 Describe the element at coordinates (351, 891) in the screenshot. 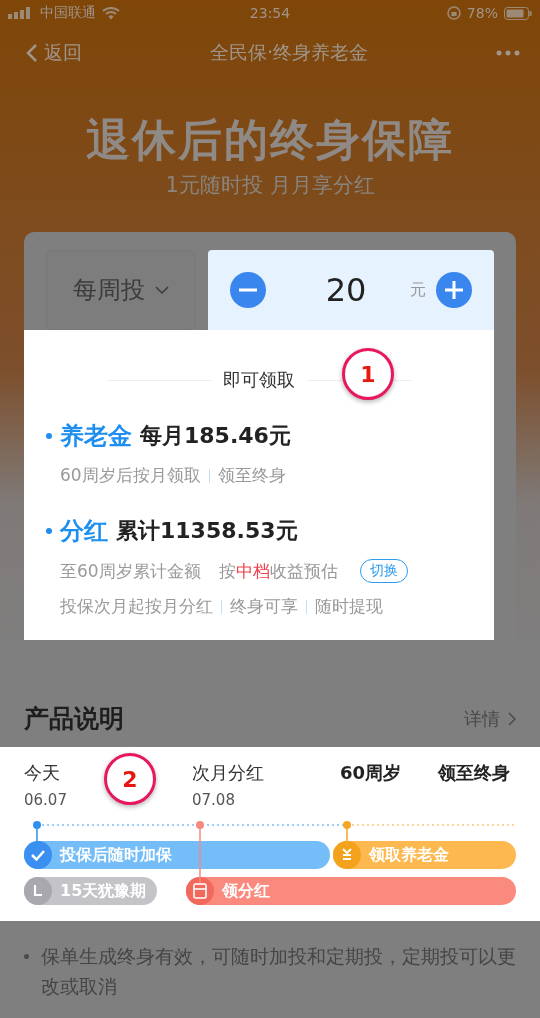

I see `timeline-bar: 领分红` at that location.